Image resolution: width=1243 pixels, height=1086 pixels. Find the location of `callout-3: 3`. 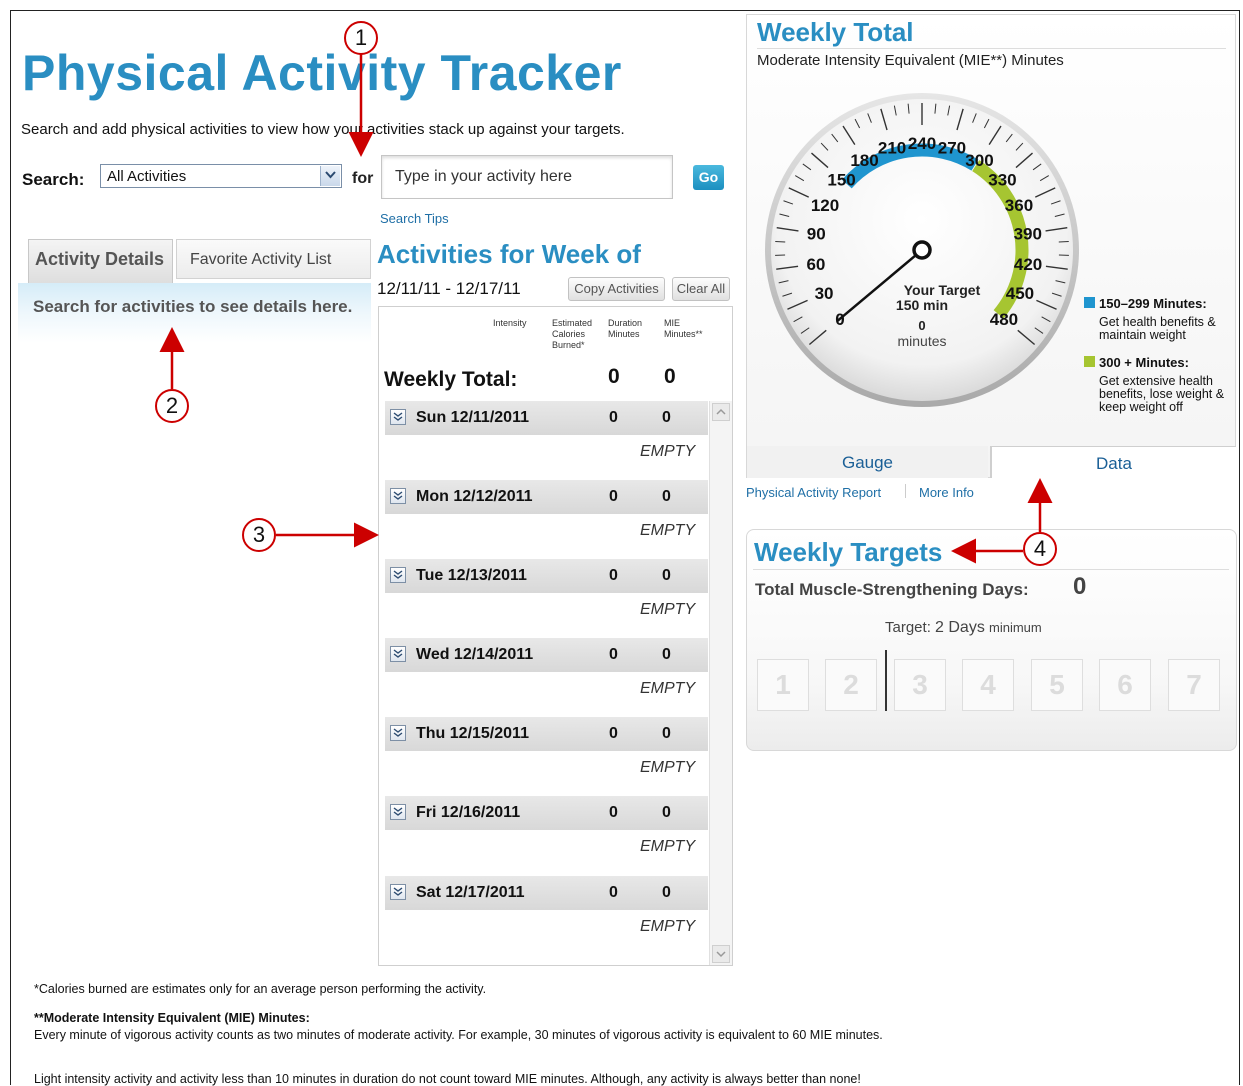

callout-3: 3 is located at coordinates (259, 535).